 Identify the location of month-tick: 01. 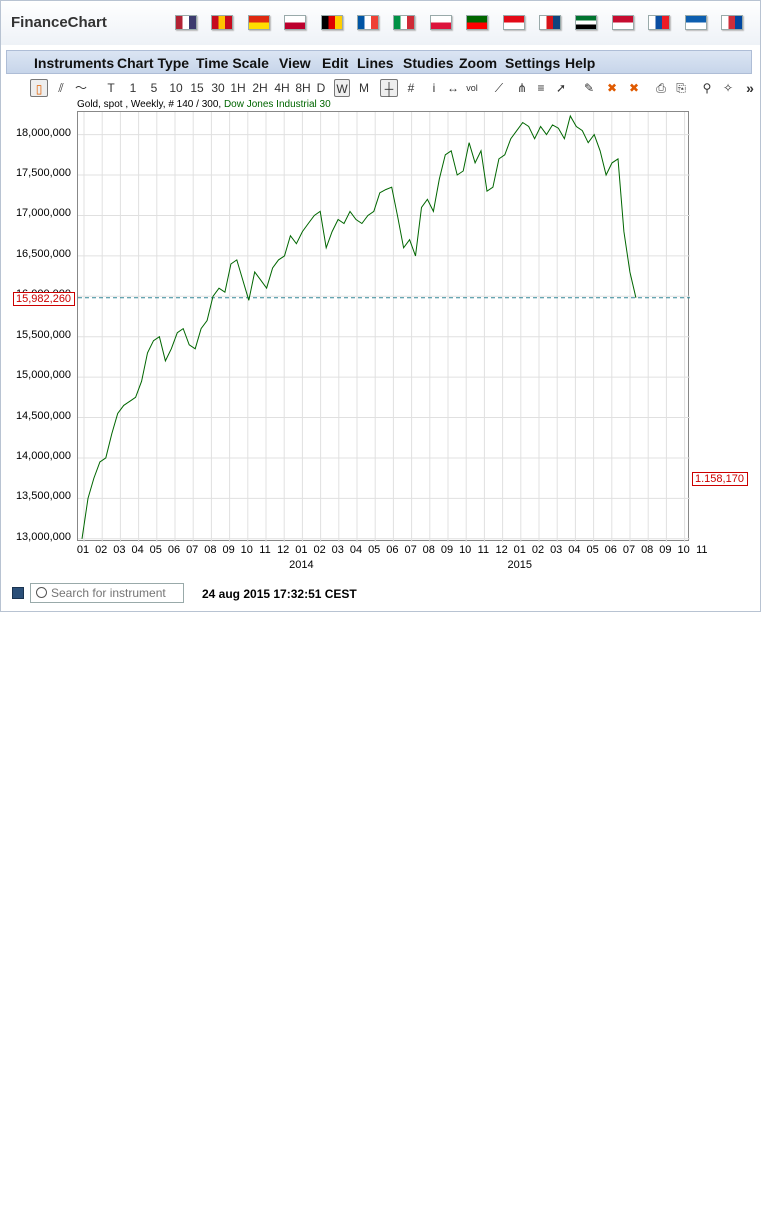
(301, 550).